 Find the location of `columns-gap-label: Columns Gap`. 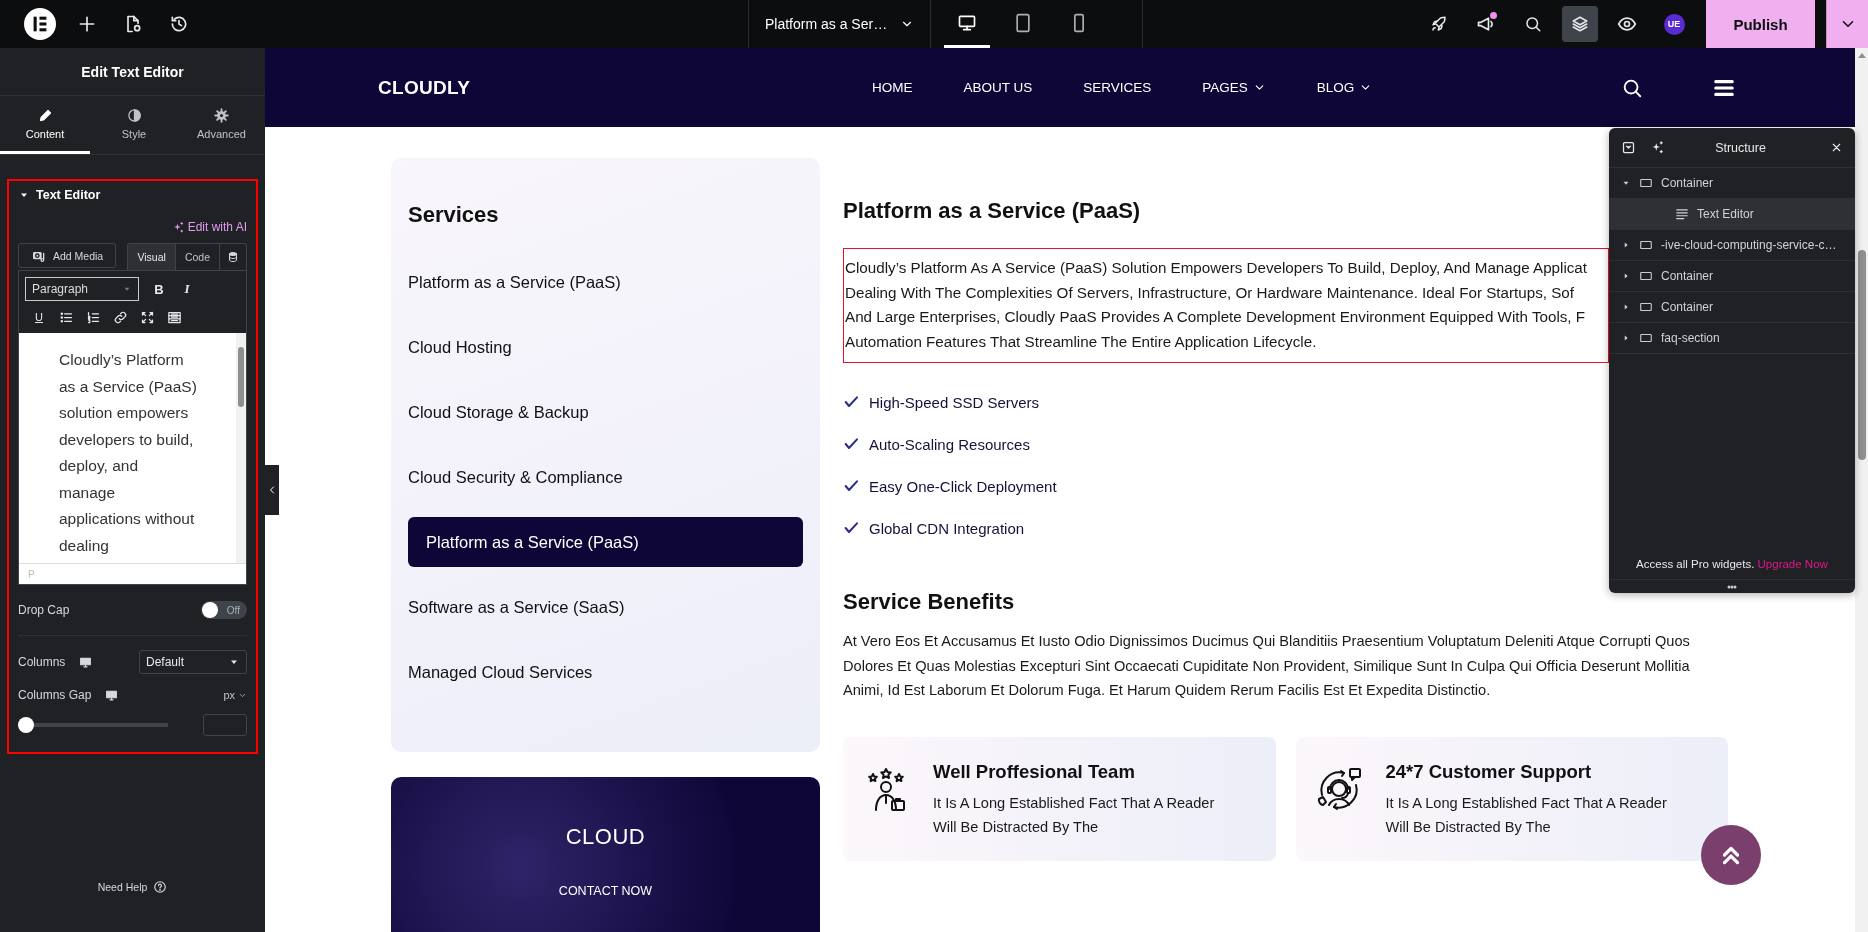

columns-gap-label: Columns Gap is located at coordinates (55, 695).